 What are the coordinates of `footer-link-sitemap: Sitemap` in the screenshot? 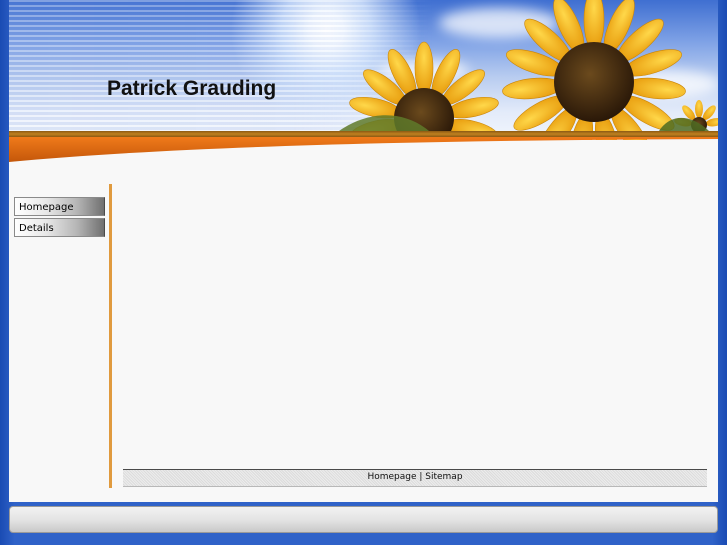 It's located at (443, 477).